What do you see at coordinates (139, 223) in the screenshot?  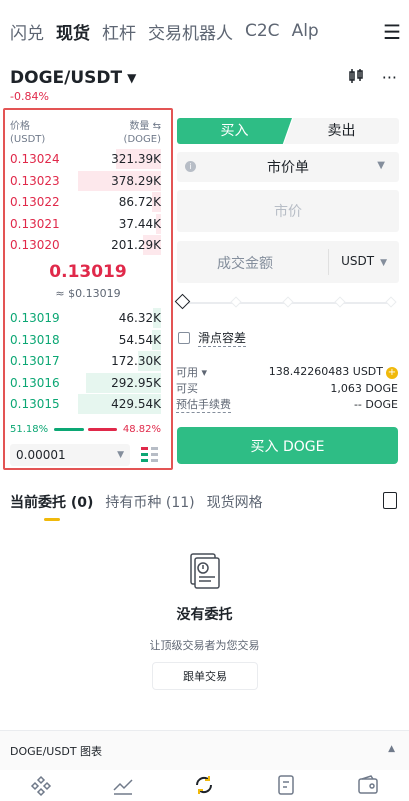 I see `ask-amount: 37.44K` at bounding box center [139, 223].